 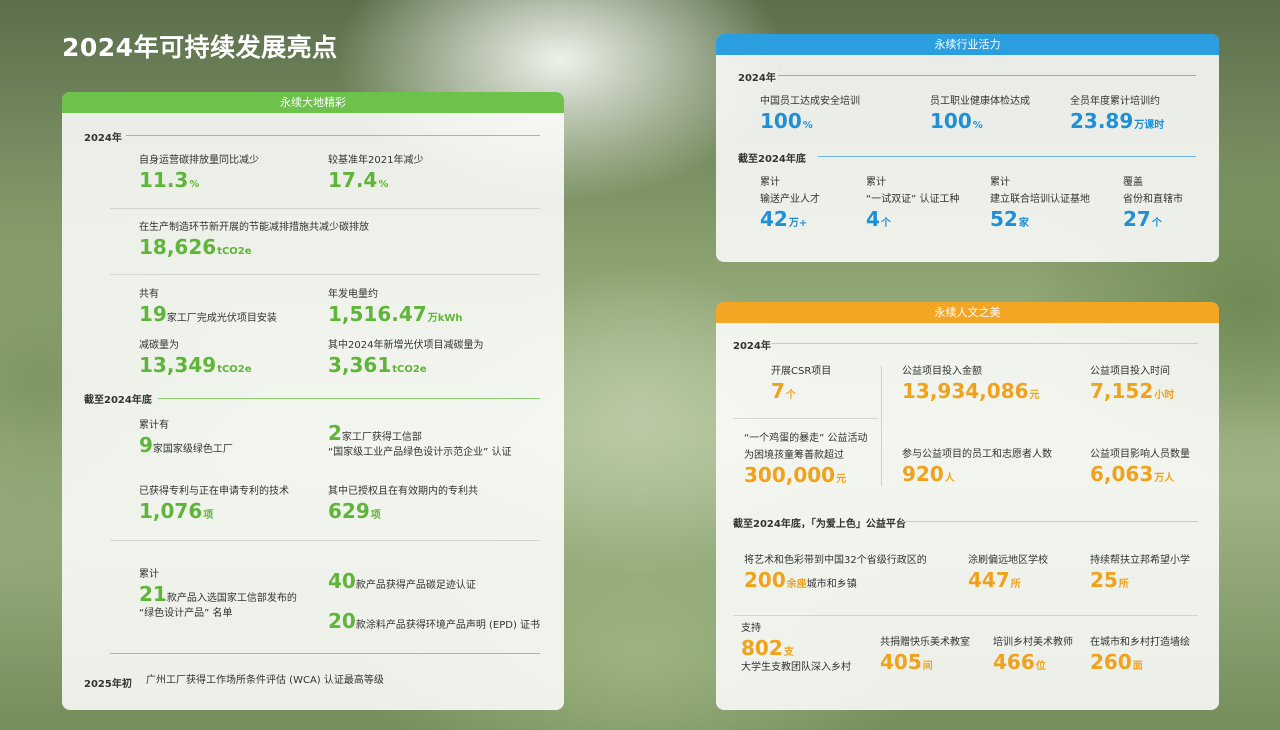 I want to click on stat-value: 17.4%, so click(x=358, y=180).